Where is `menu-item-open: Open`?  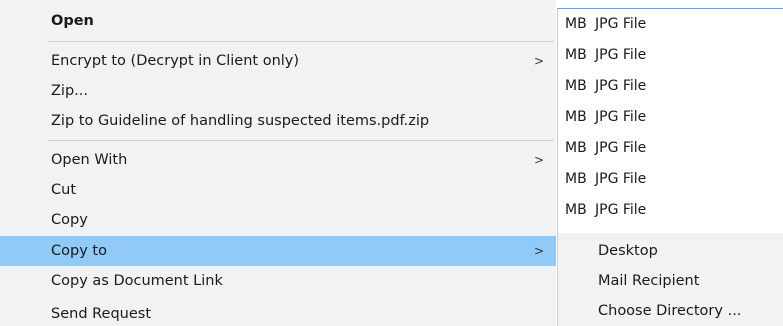 menu-item-open: Open is located at coordinates (278, 21).